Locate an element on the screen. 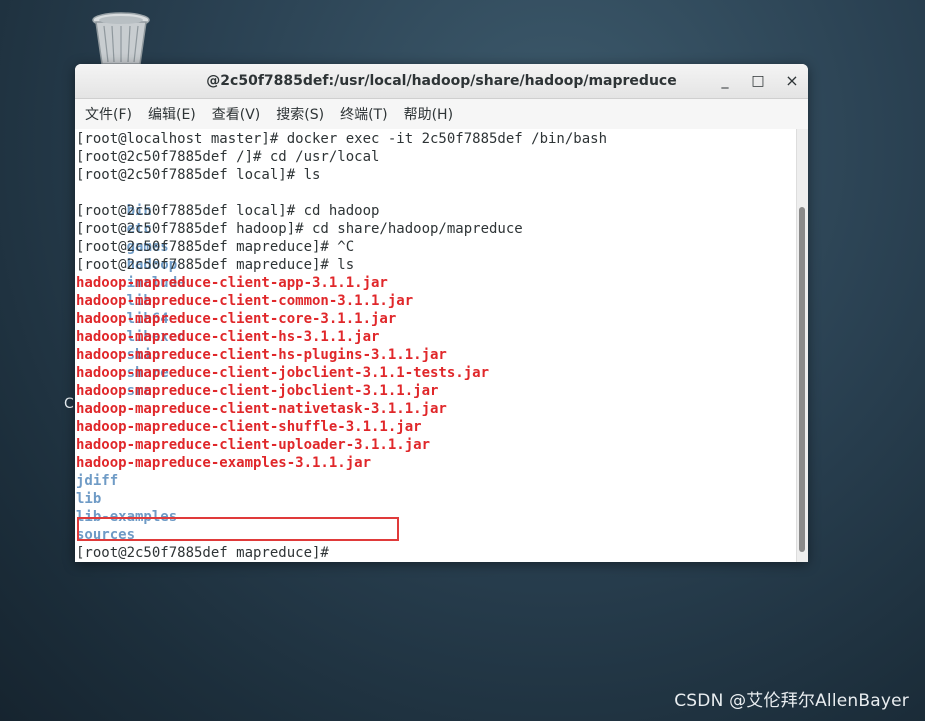 This screenshot has height=721, width=925. highlight-box is located at coordinates (238, 529).